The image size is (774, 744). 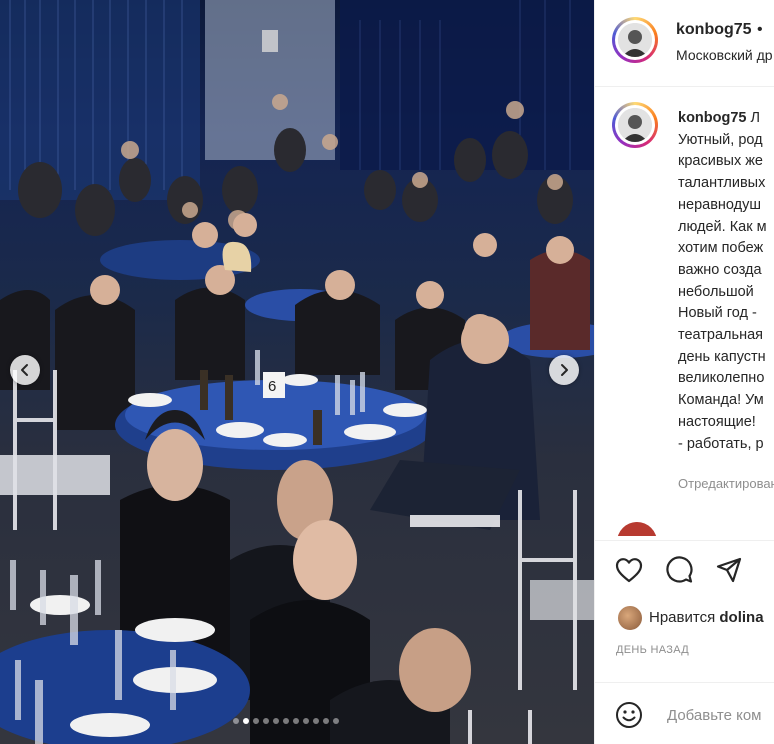 I want to click on caption-first-line: konbog75 Л, so click(x=726, y=119).